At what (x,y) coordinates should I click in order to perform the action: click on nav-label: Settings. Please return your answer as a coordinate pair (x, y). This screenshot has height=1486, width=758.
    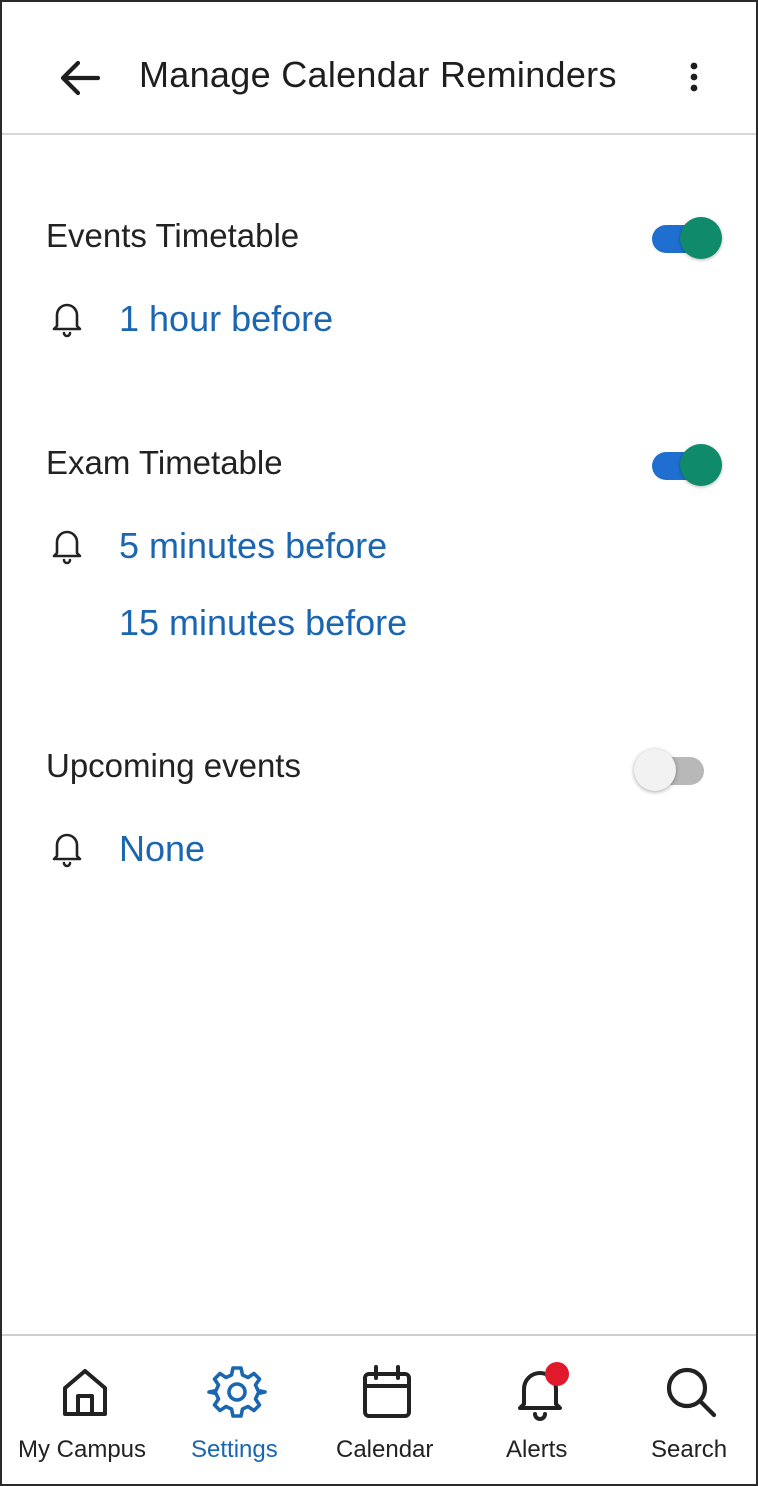
    Looking at the image, I should click on (234, 1449).